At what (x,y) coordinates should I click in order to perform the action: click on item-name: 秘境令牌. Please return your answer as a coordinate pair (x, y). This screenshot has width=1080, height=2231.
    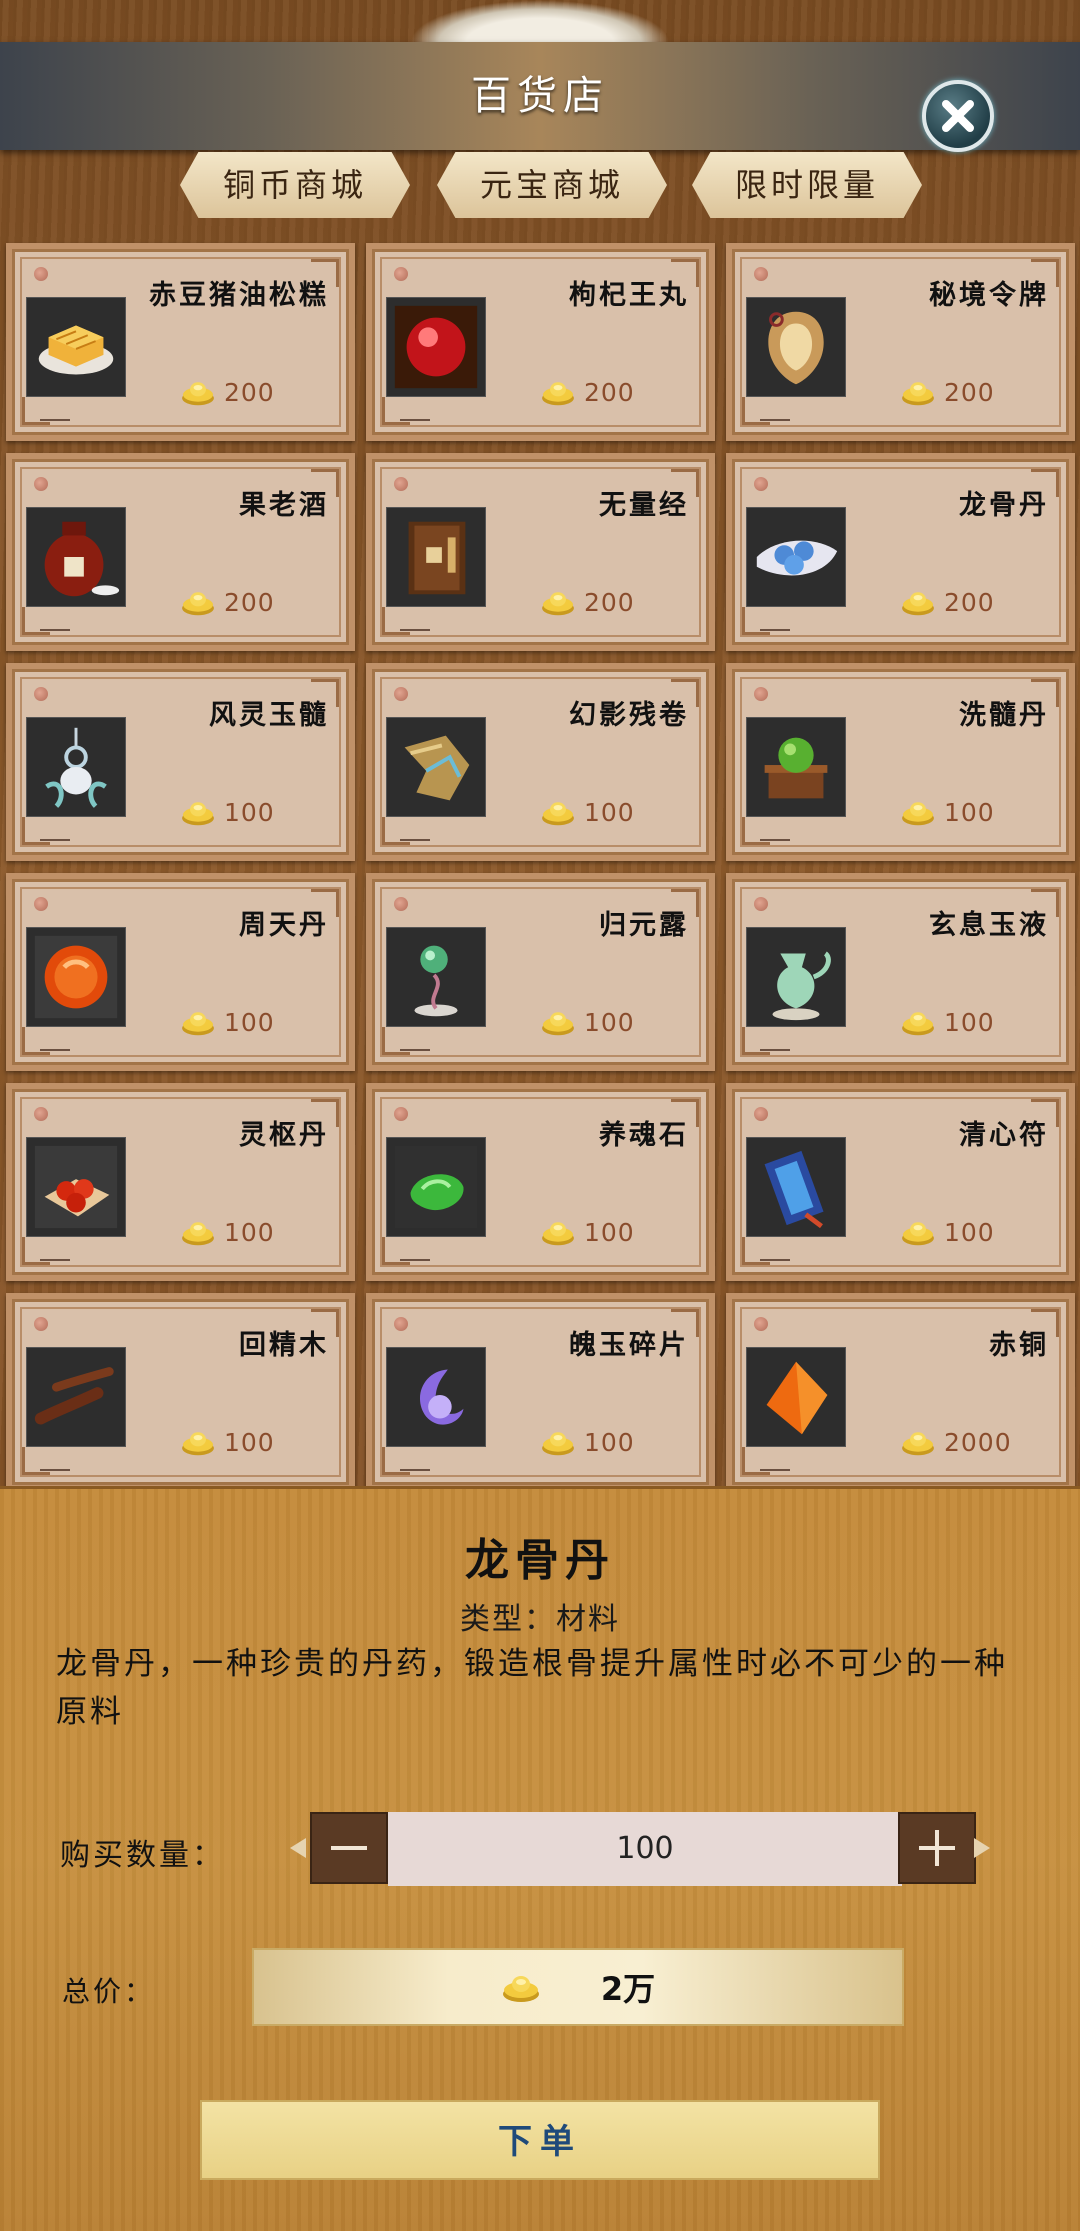
    Looking at the image, I should click on (989, 295).